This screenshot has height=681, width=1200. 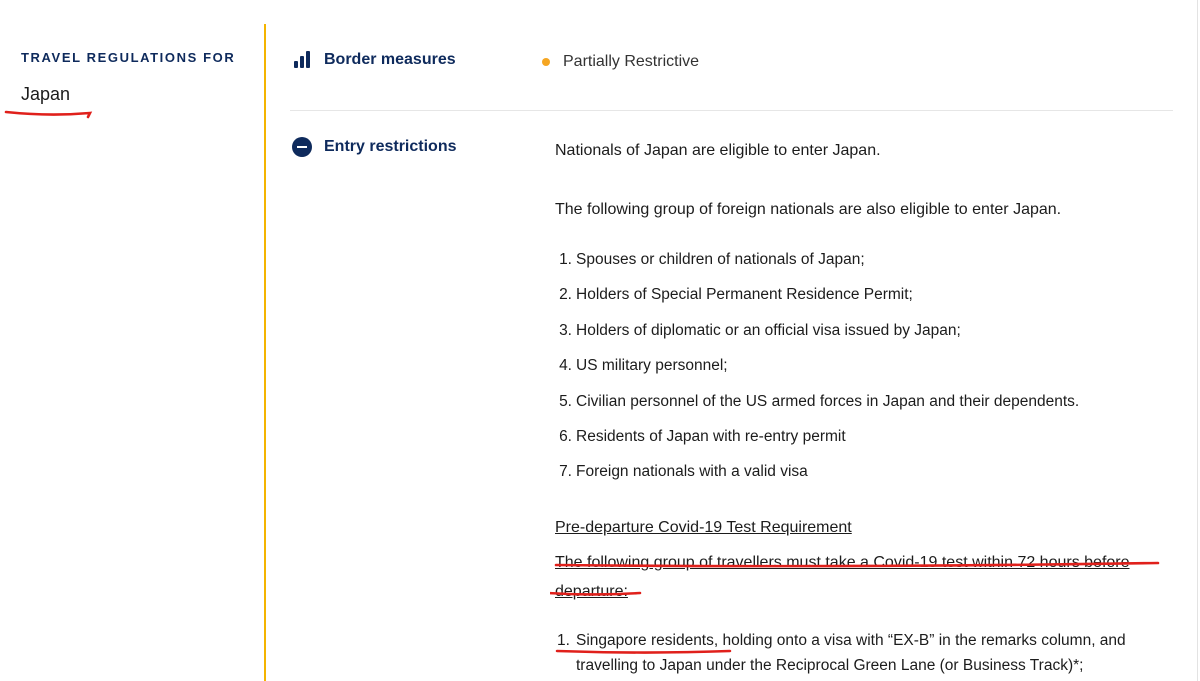 I want to click on entry-restrictions-heading: Entry restrictions, so click(x=374, y=147).